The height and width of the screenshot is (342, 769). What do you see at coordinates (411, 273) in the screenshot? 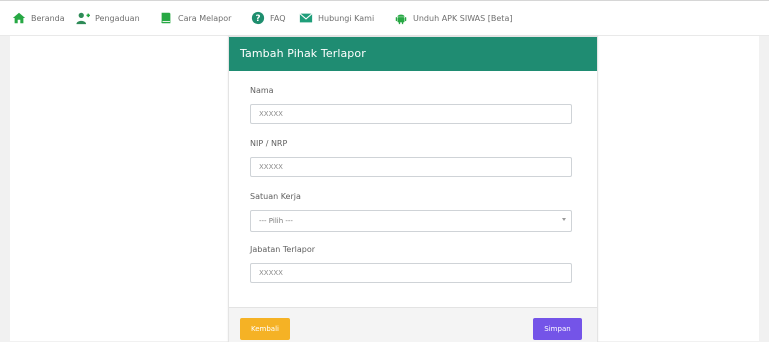
I see `jabatan-input` at bounding box center [411, 273].